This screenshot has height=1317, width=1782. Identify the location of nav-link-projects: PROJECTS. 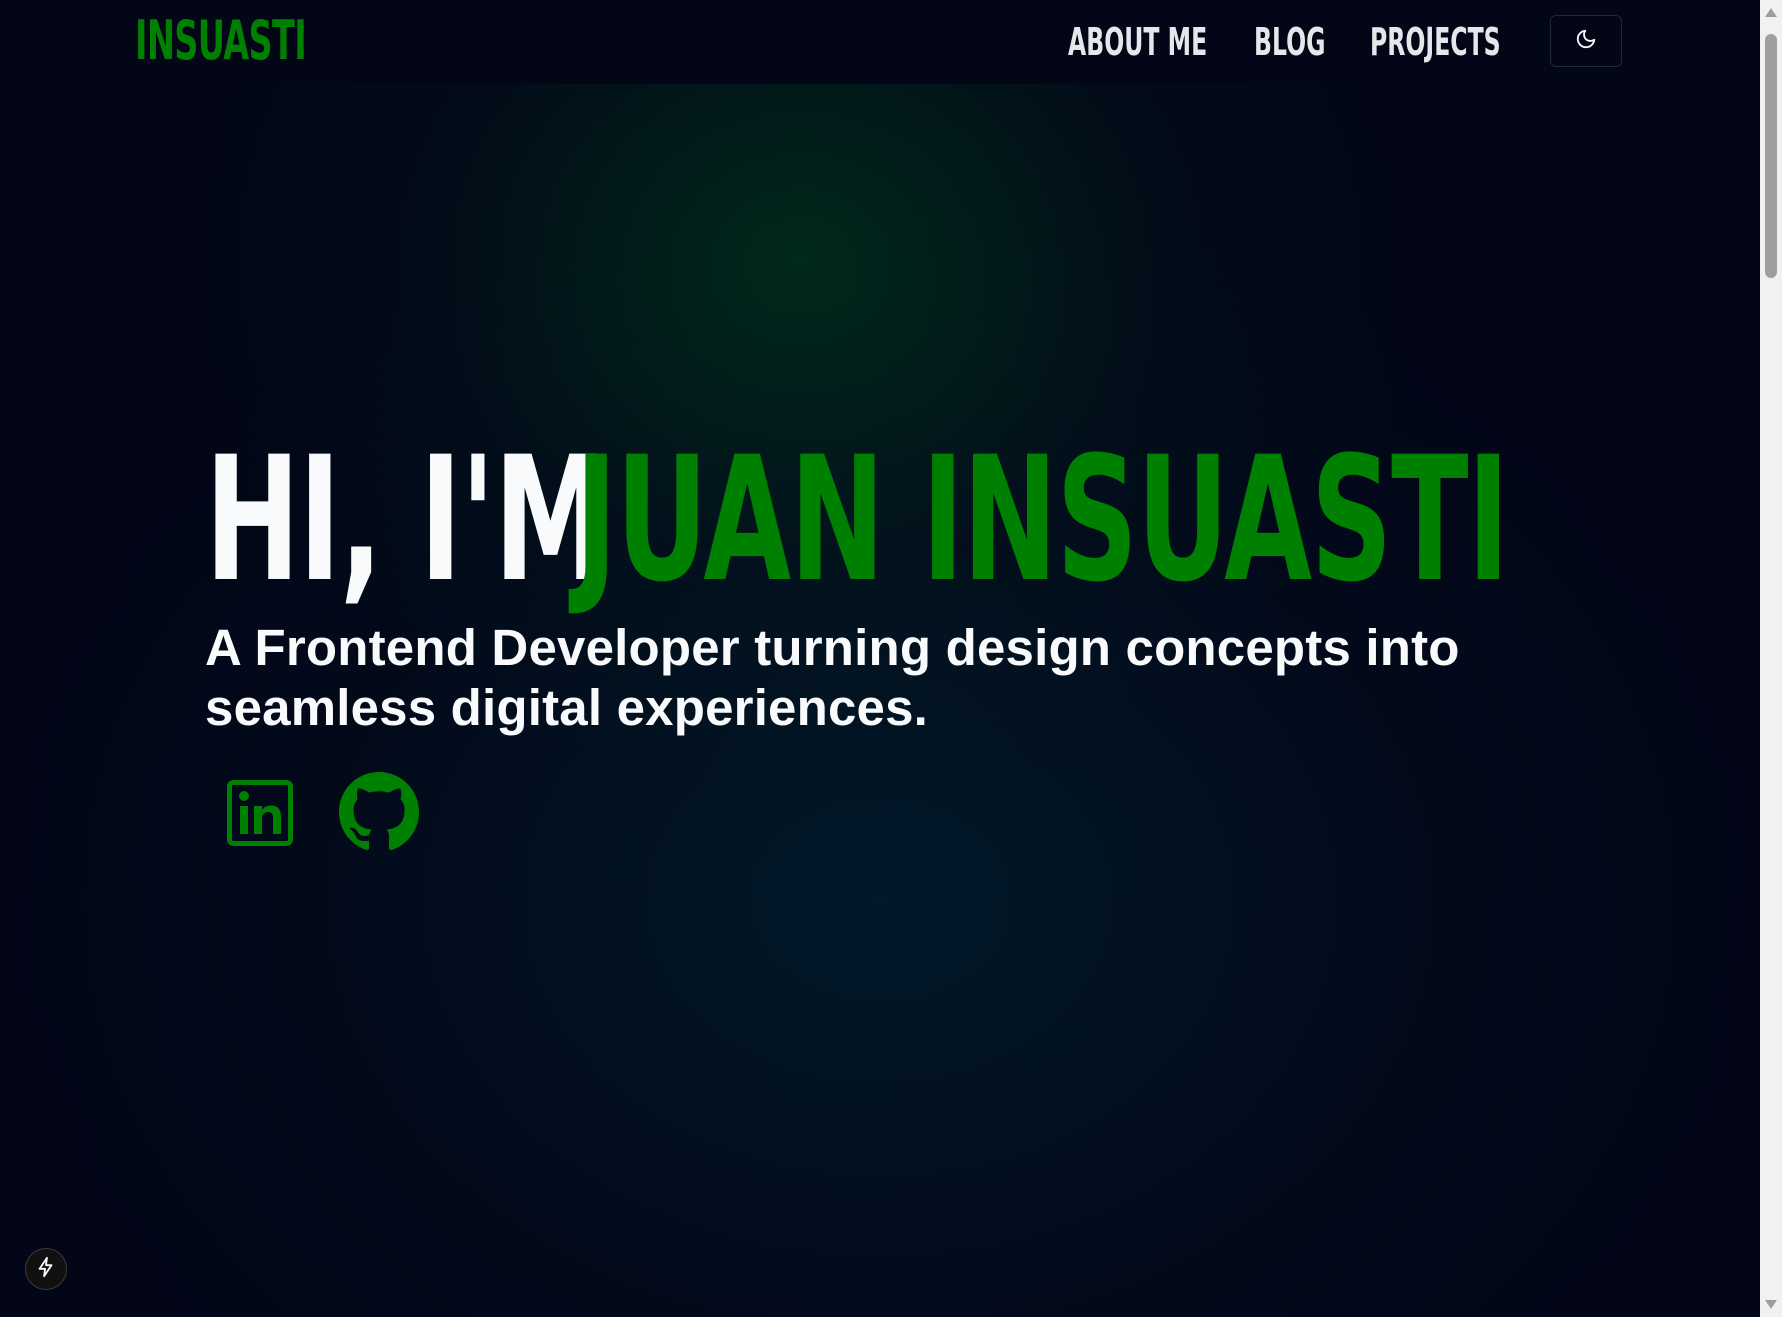
(1435, 42).